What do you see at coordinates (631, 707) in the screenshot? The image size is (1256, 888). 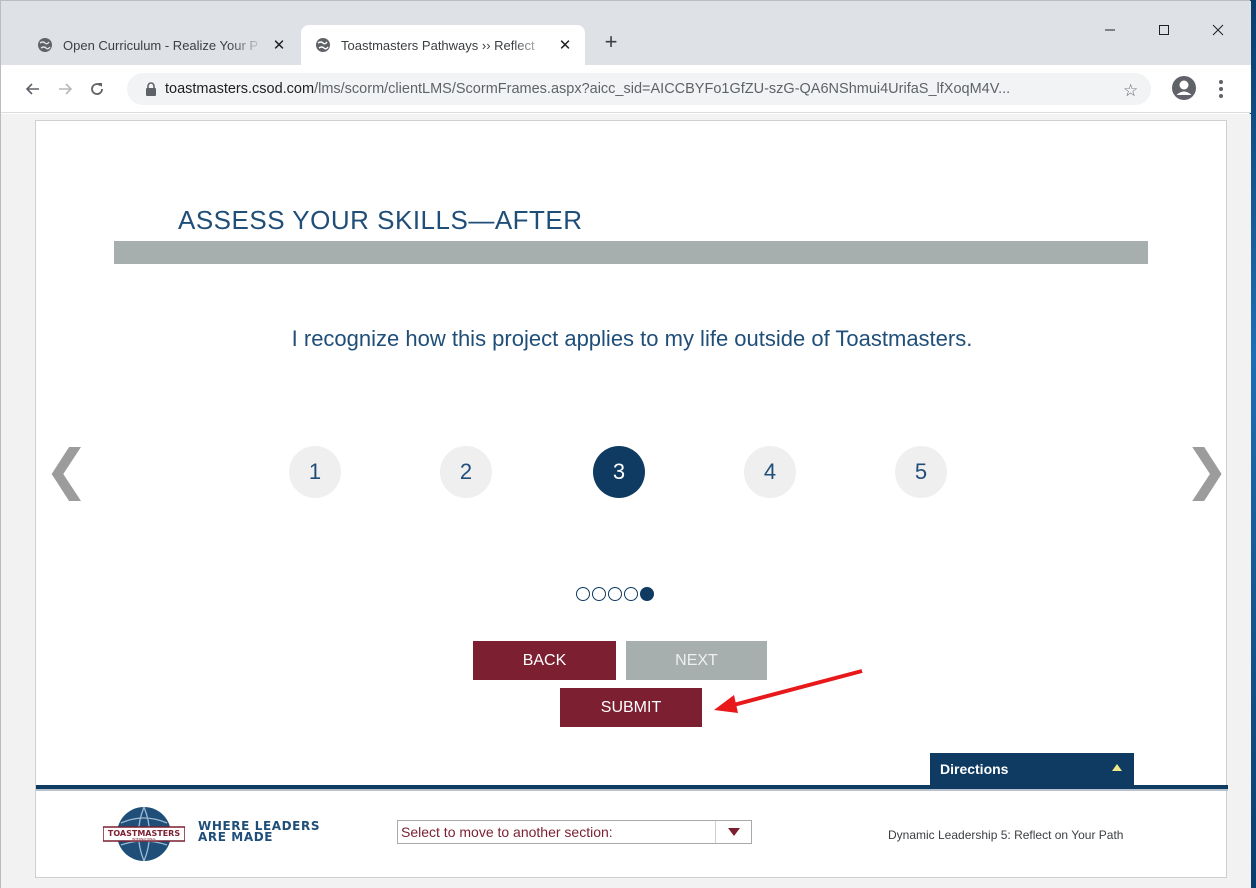 I see `submit-button: SUBMIT` at bounding box center [631, 707].